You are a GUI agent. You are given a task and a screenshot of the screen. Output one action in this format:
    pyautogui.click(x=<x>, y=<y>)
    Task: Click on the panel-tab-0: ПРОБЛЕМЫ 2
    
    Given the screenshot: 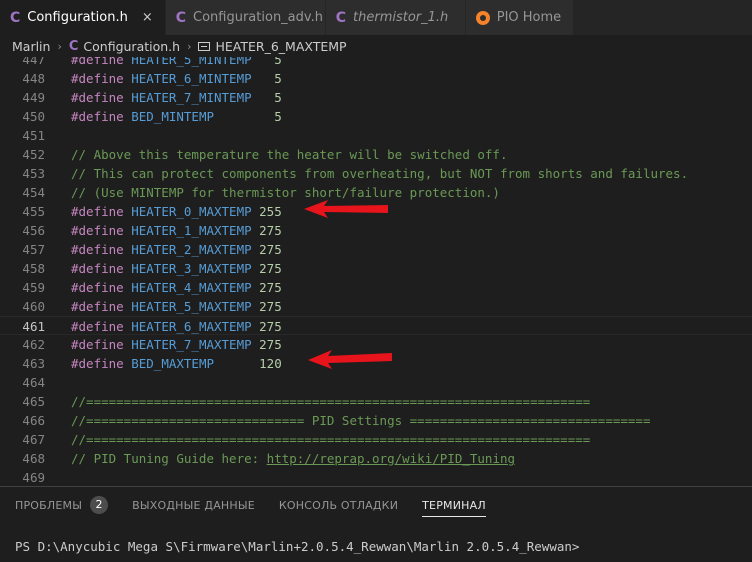 What is the action you would take?
    pyautogui.click(x=62, y=505)
    